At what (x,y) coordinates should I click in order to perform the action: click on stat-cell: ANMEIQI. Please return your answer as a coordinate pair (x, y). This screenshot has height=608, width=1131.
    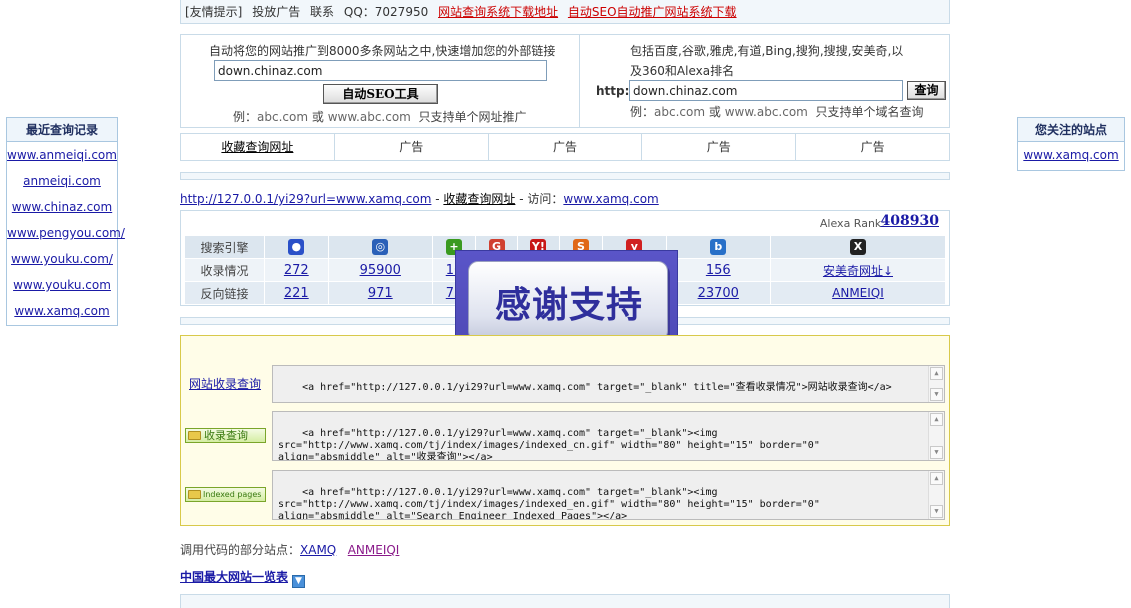
    Looking at the image, I should click on (858, 293).